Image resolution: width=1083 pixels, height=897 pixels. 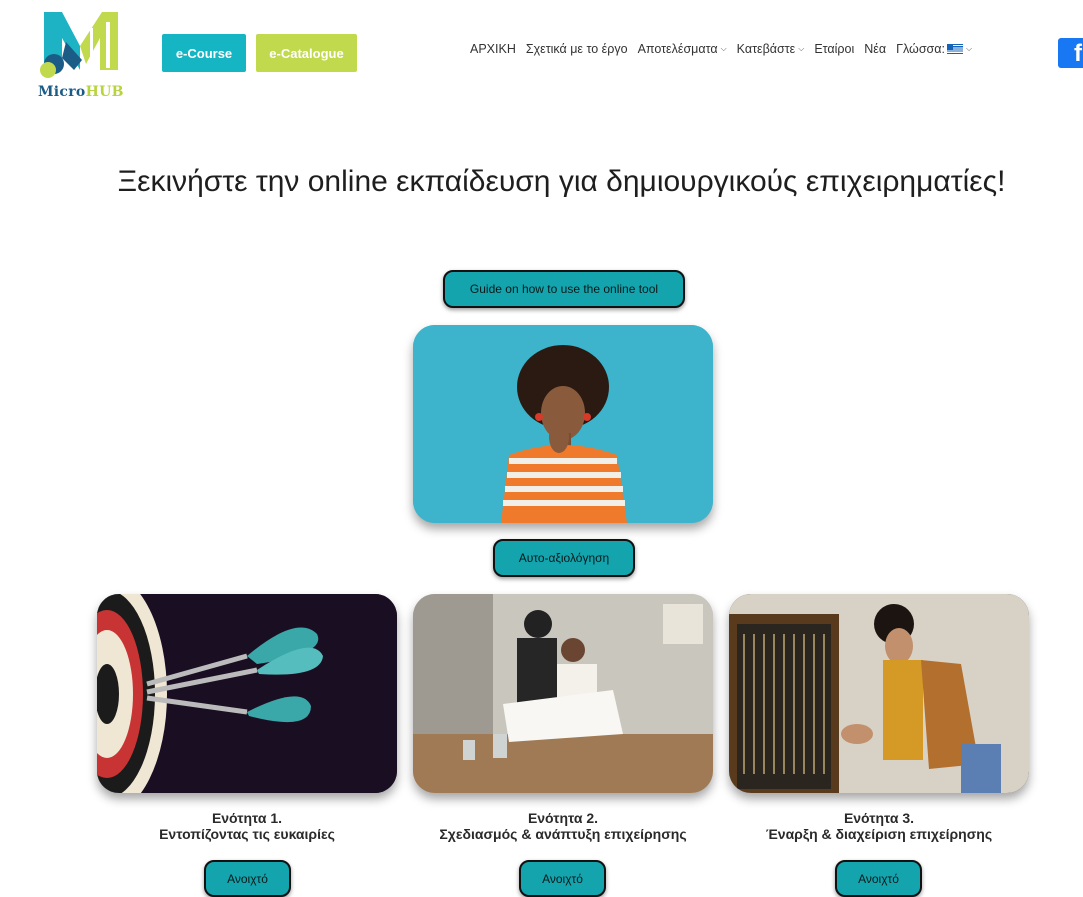 What do you see at coordinates (954, 49) in the screenshot?
I see `greek-flag-icon` at bounding box center [954, 49].